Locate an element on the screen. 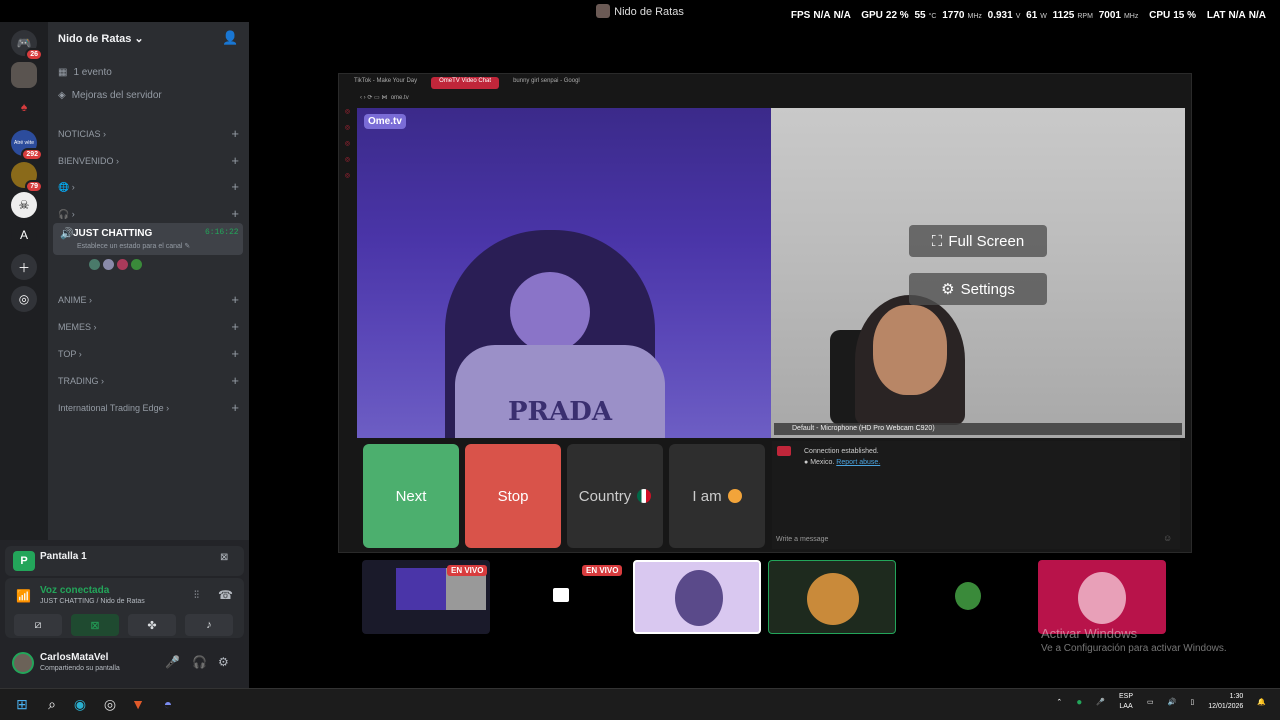 Image resolution: width=1280 pixels, height=720 pixels. partner-face is located at coordinates (550, 312).